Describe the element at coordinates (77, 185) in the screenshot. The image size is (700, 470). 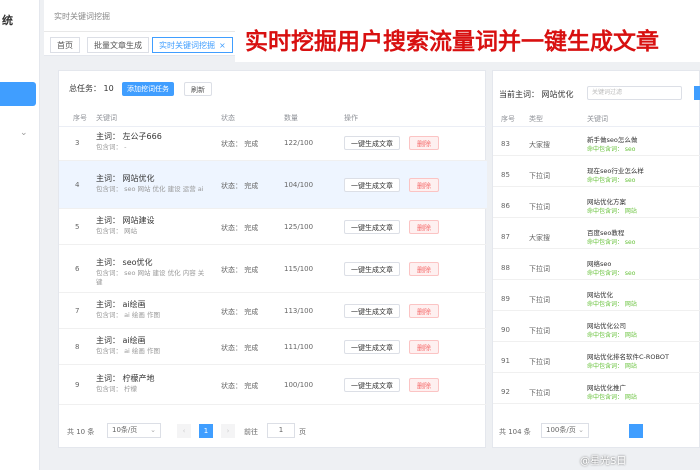
I see `row-index: 4` at that location.